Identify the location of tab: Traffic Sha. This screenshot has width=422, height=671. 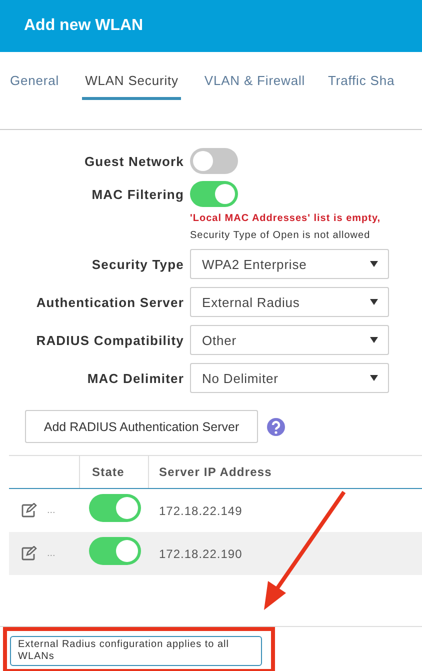
(361, 86).